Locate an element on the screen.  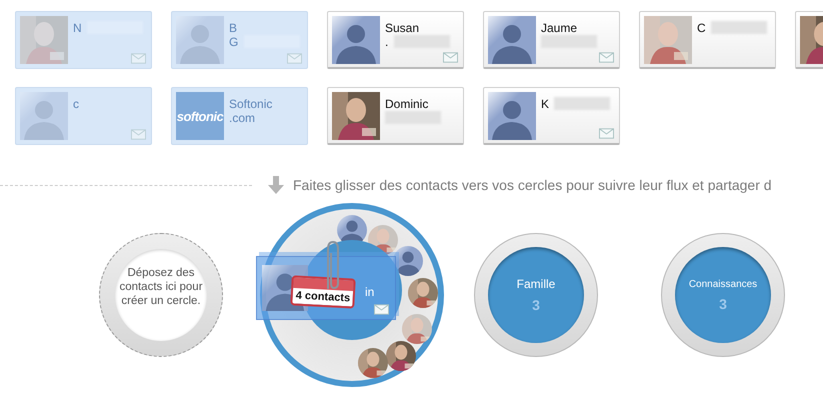
contact-card: Susan . is located at coordinates (395, 40).